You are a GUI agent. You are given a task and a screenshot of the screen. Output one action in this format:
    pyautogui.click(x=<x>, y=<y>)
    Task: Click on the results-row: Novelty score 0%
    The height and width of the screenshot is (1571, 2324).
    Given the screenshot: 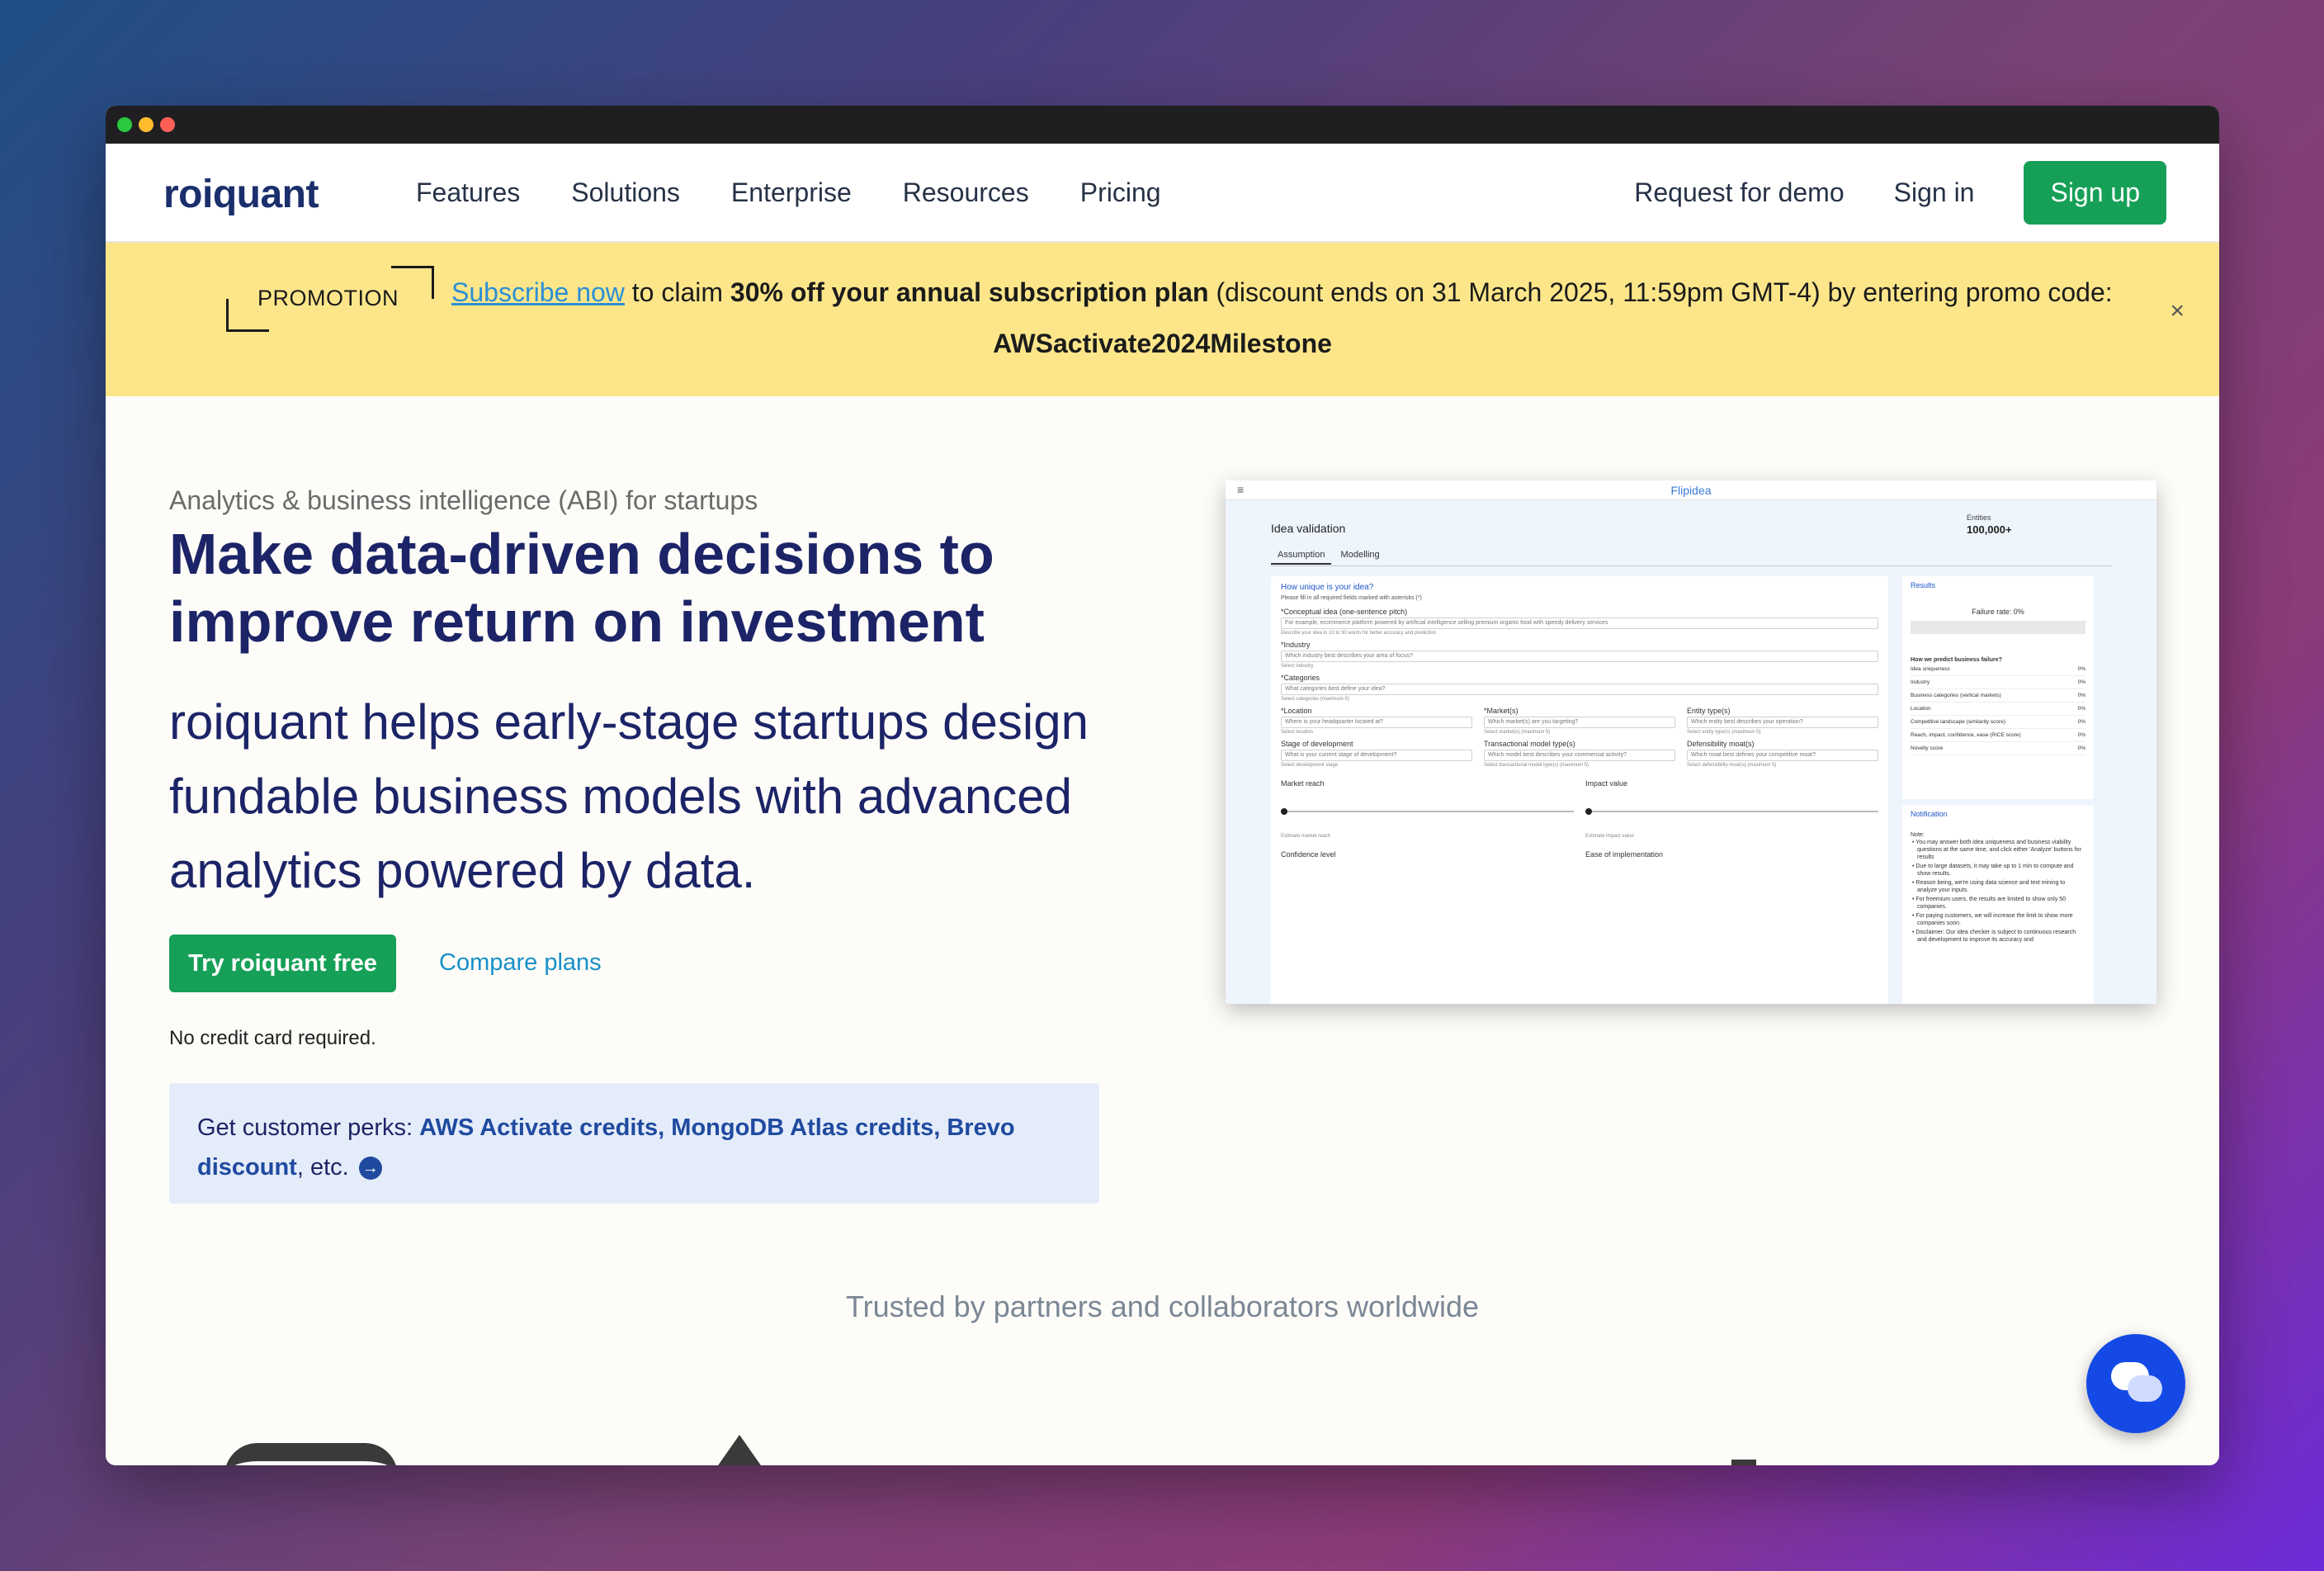 What is the action you would take?
    pyautogui.click(x=1998, y=748)
    